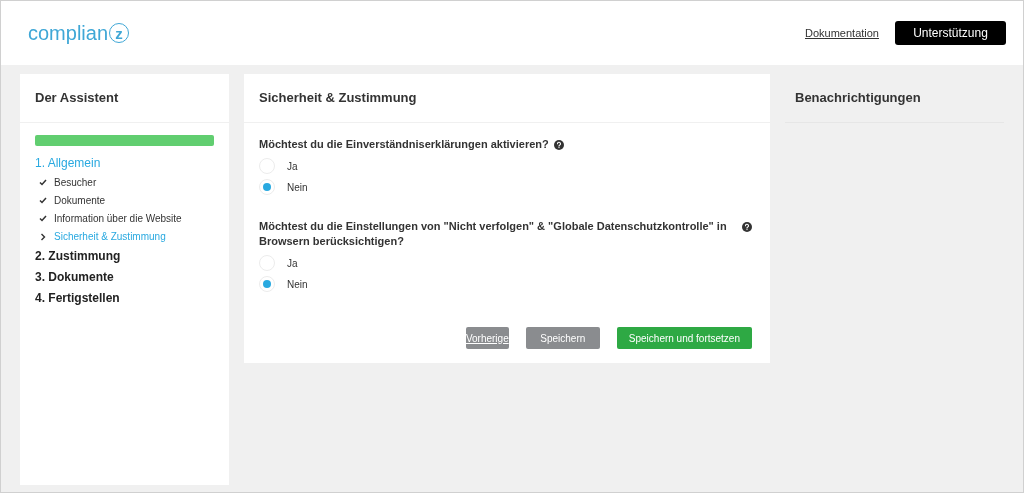  Describe the element at coordinates (404, 144) in the screenshot. I see `question-text: Möchtest du die Einverständniserklärungen aktivieren?` at that location.